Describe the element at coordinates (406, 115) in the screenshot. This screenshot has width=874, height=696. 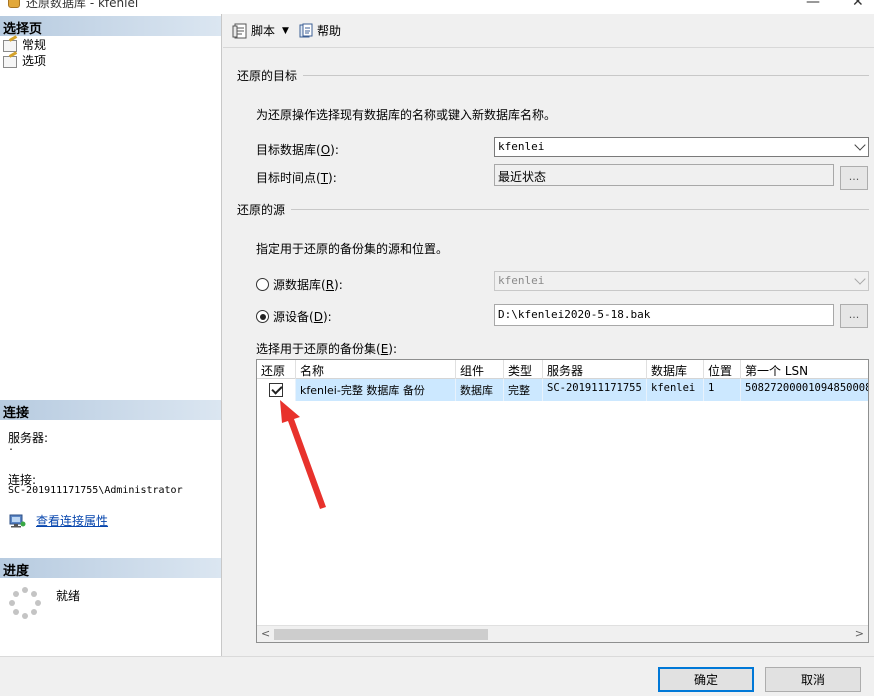
I see `restore-target-description: 为还原操作选择现有数据库的名称或键入新数据库名称。` at that location.